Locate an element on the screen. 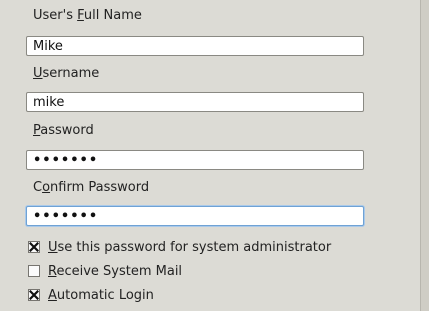  confirm-password-label-mnemonic: o is located at coordinates (46, 187).